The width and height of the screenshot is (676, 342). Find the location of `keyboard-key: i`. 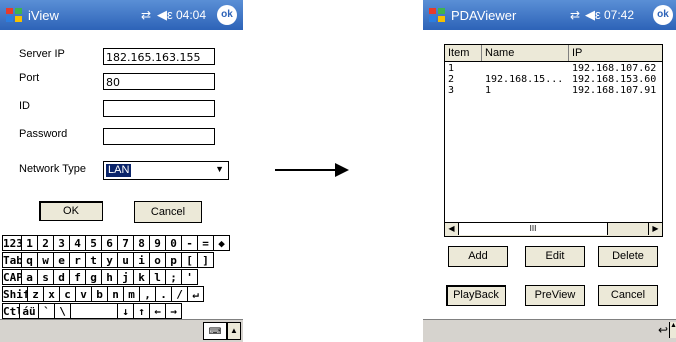

keyboard-key: i is located at coordinates (141, 260).